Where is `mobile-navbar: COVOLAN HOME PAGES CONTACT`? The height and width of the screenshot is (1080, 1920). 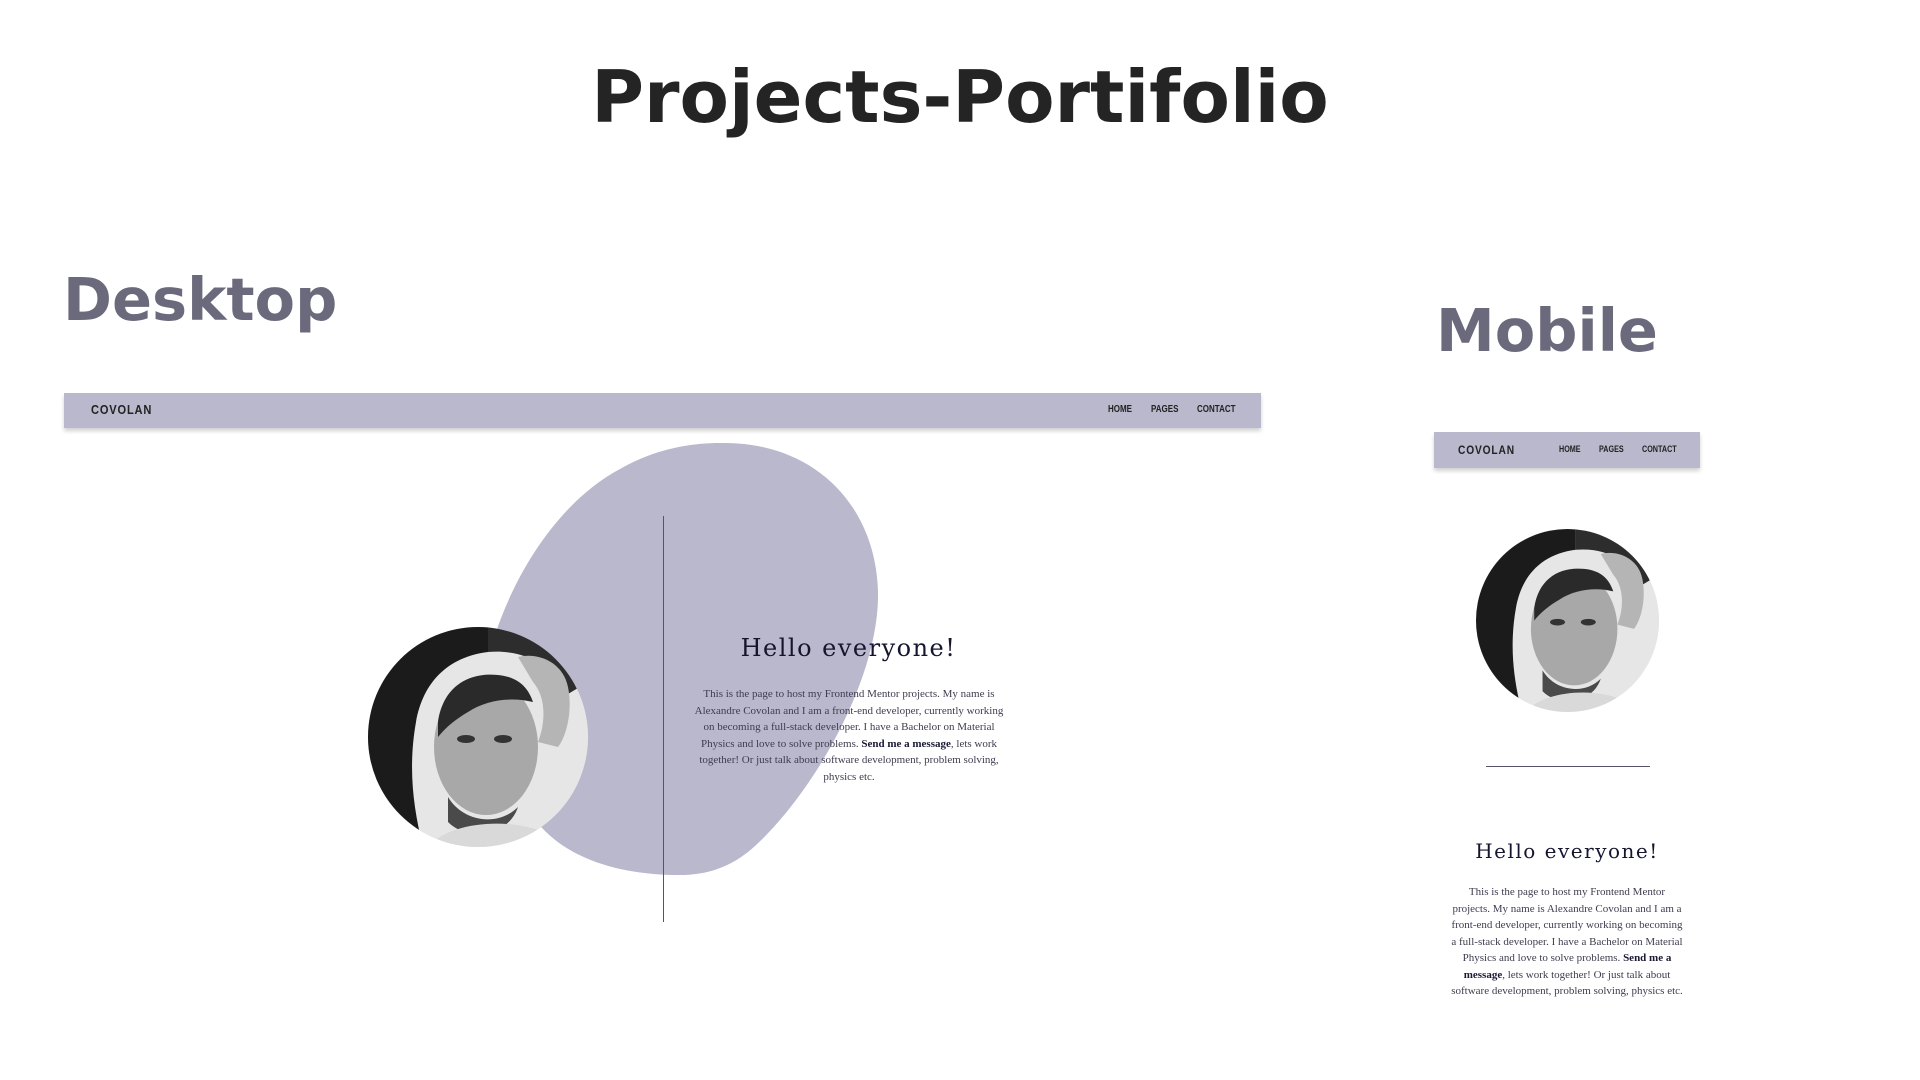
mobile-navbar: COVOLAN HOME PAGES CONTACT is located at coordinates (1567, 450).